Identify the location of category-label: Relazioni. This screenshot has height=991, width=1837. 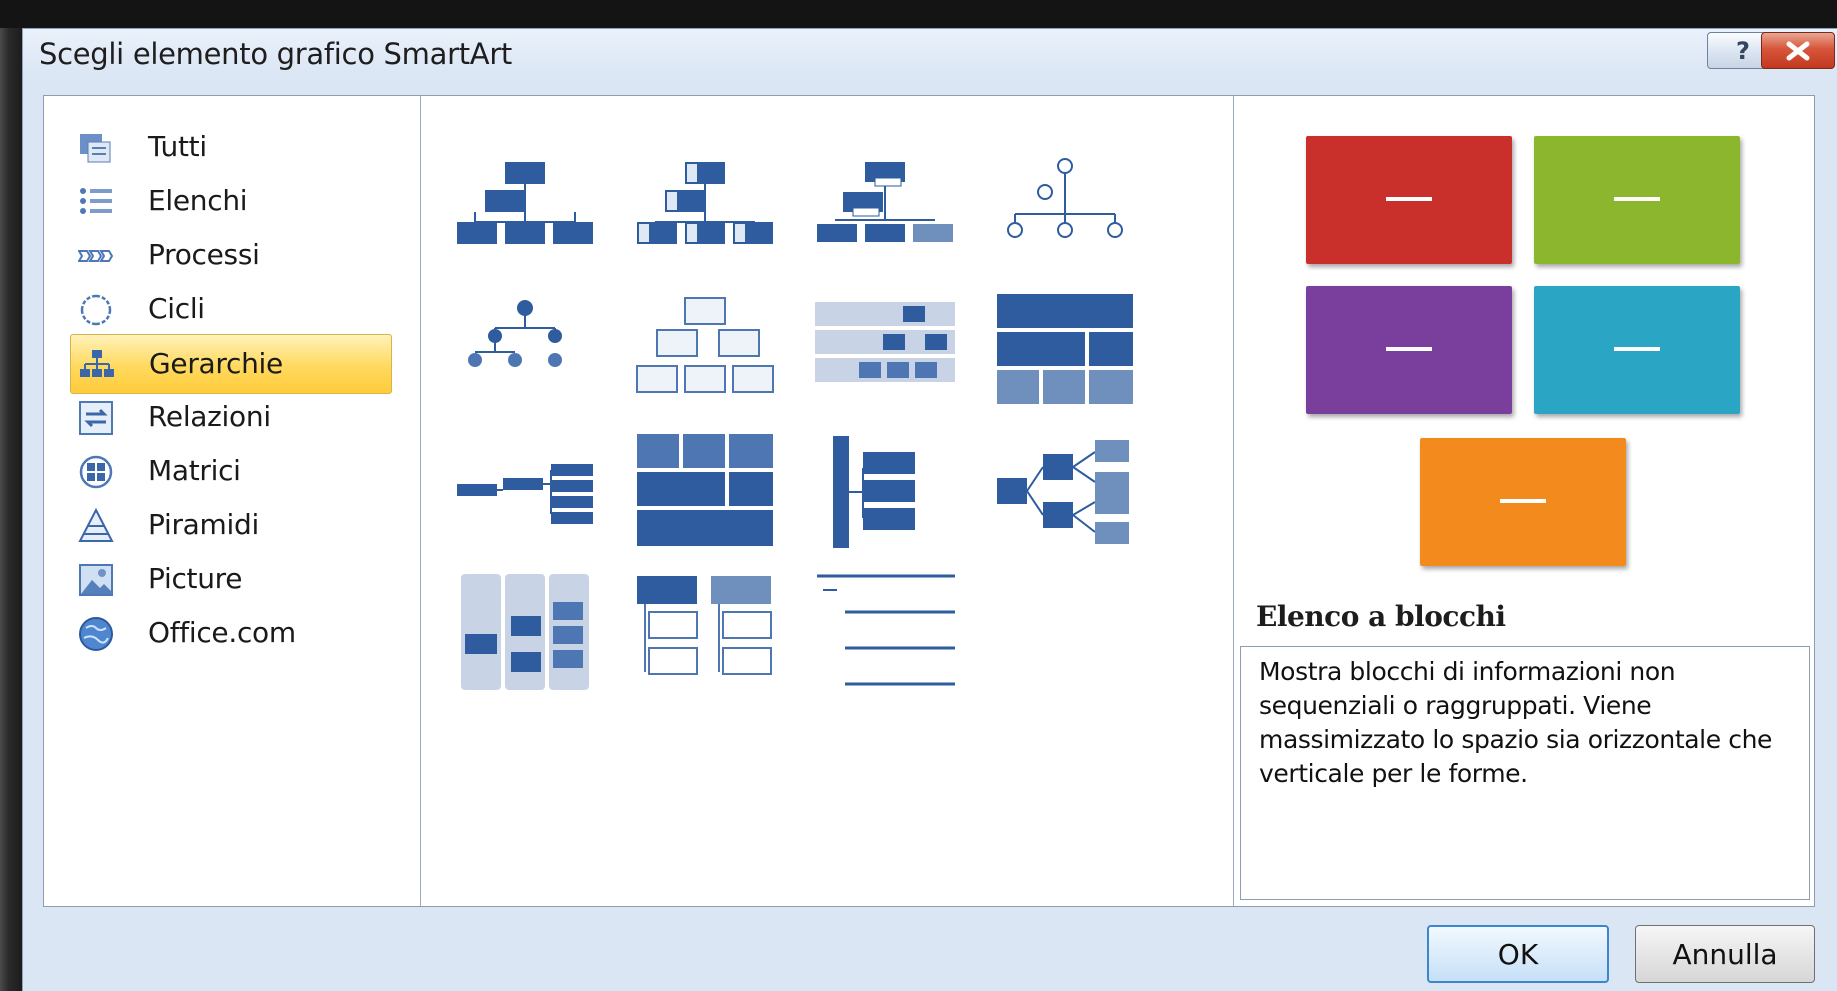
(209, 416).